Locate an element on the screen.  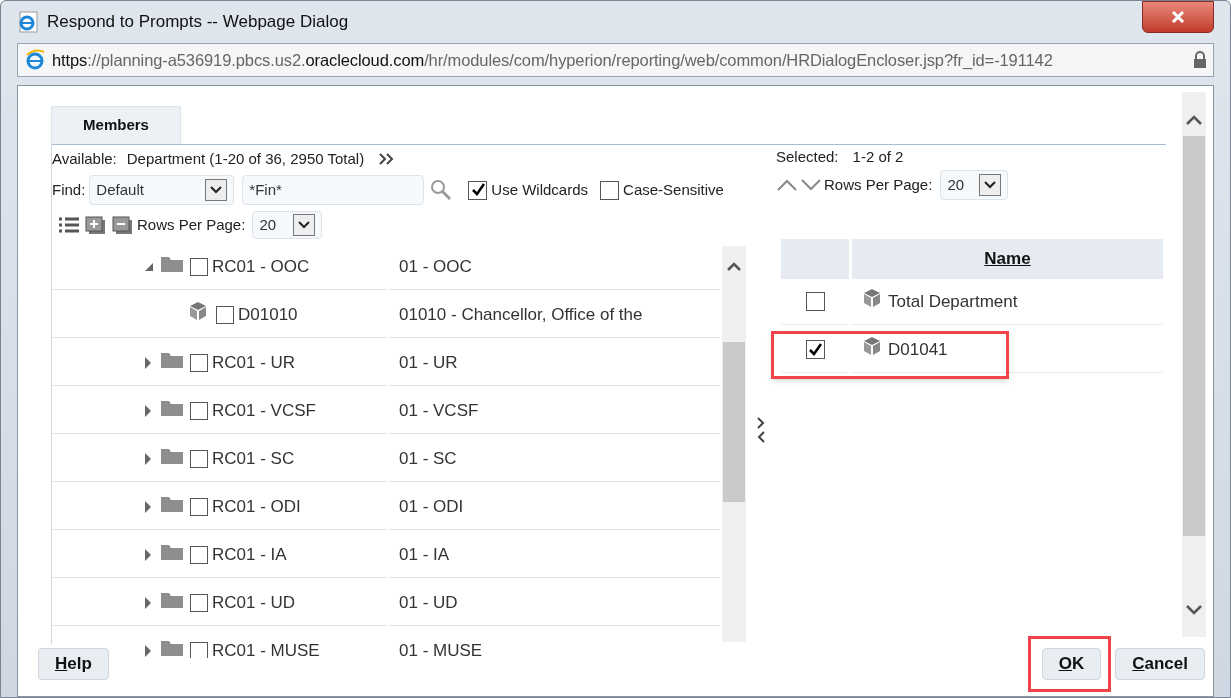
table-cell: 01 - IA is located at coordinates (554, 555).